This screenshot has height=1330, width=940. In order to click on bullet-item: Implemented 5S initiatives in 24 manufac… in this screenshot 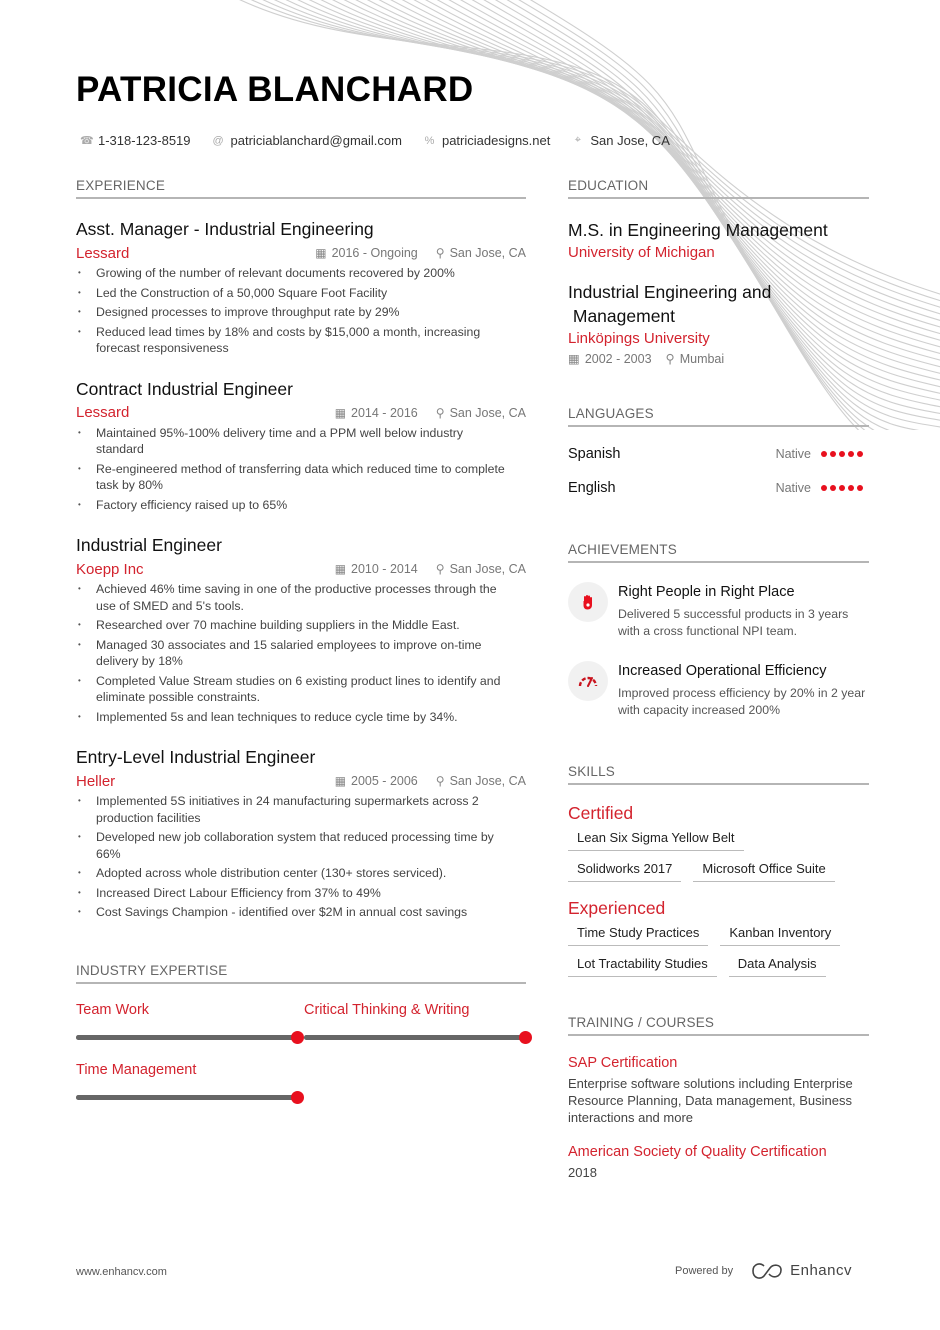, I will do `click(301, 809)`.